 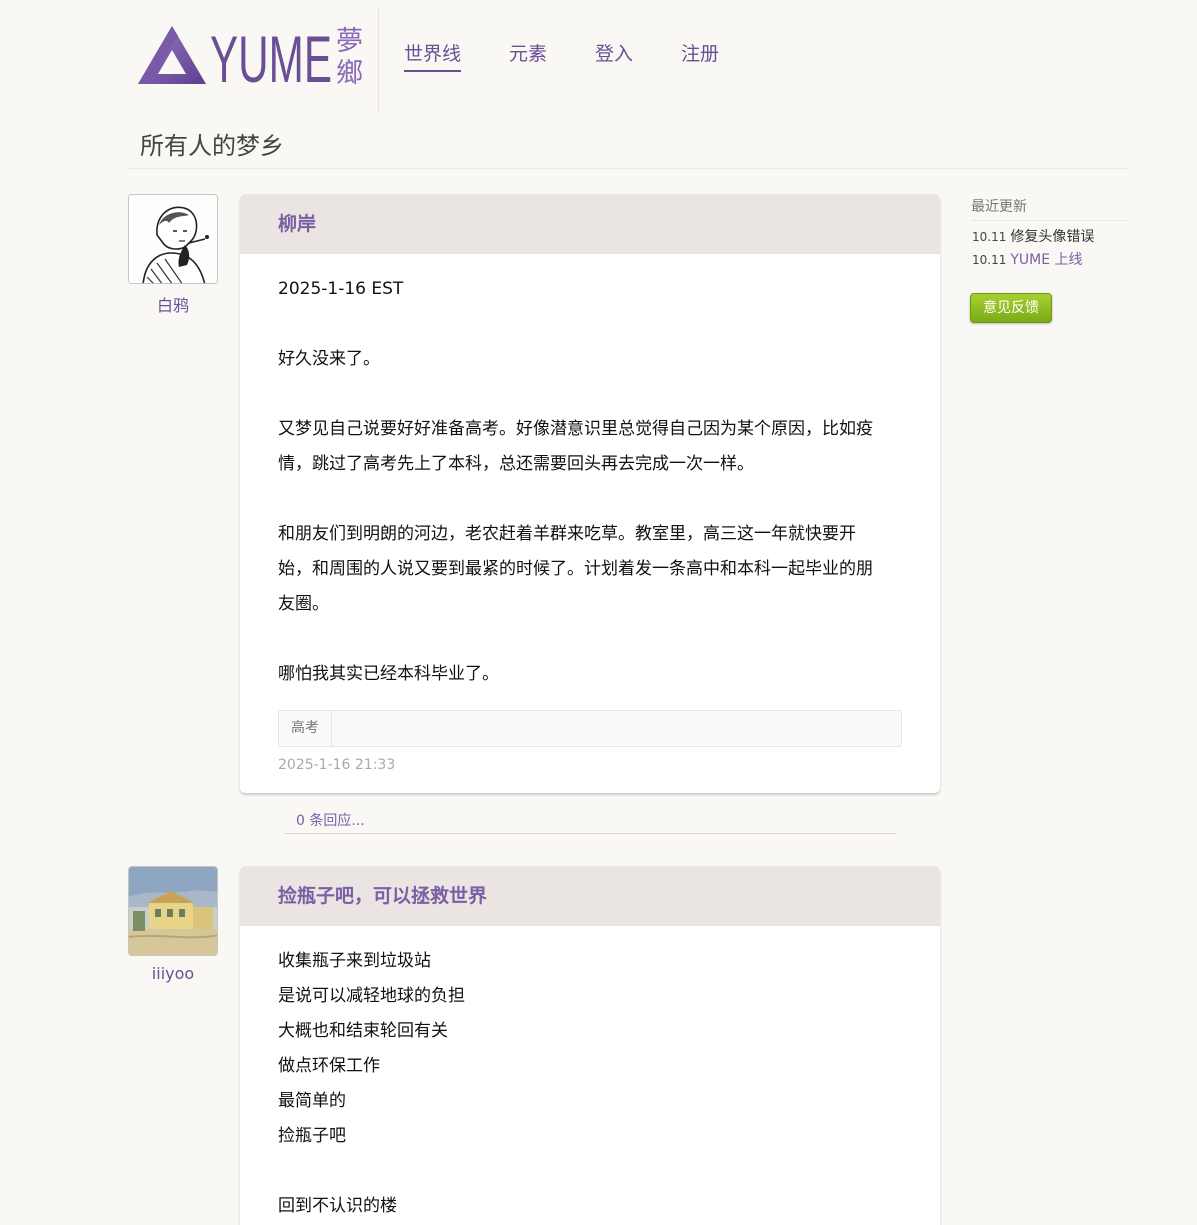 I want to click on logo-text: YUME, so click(x=271, y=57).